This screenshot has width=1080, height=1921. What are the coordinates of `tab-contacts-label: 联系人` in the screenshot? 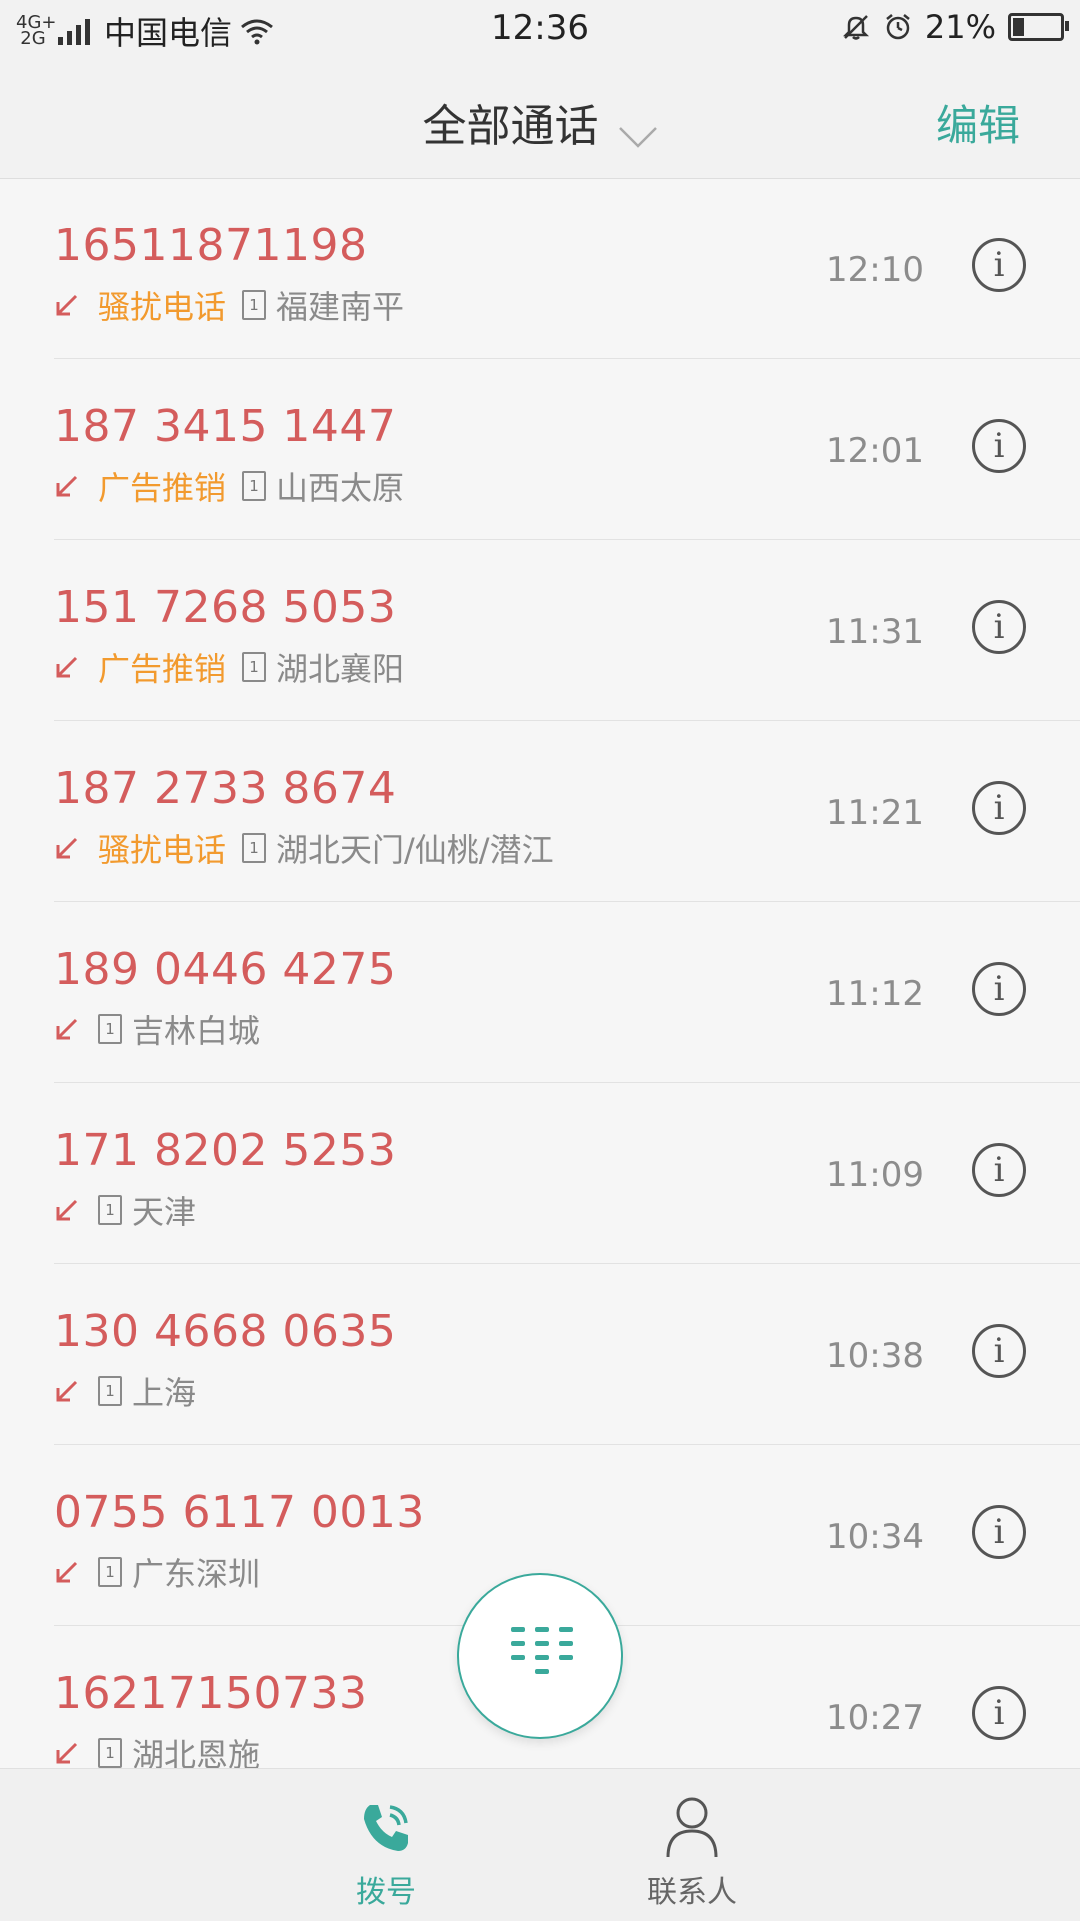 It's located at (692, 1892).